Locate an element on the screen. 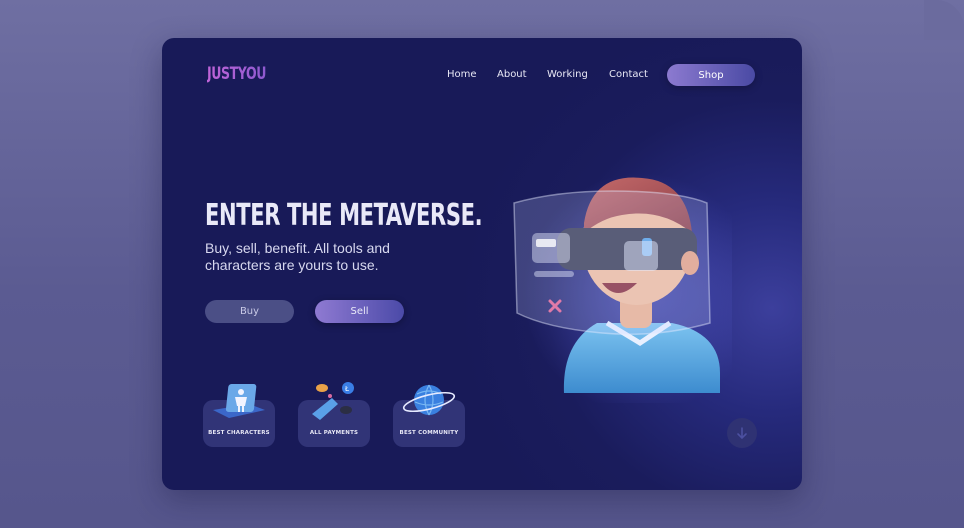  feature-all-payments: Ł ALL PAYMENTS is located at coordinates (334, 414).